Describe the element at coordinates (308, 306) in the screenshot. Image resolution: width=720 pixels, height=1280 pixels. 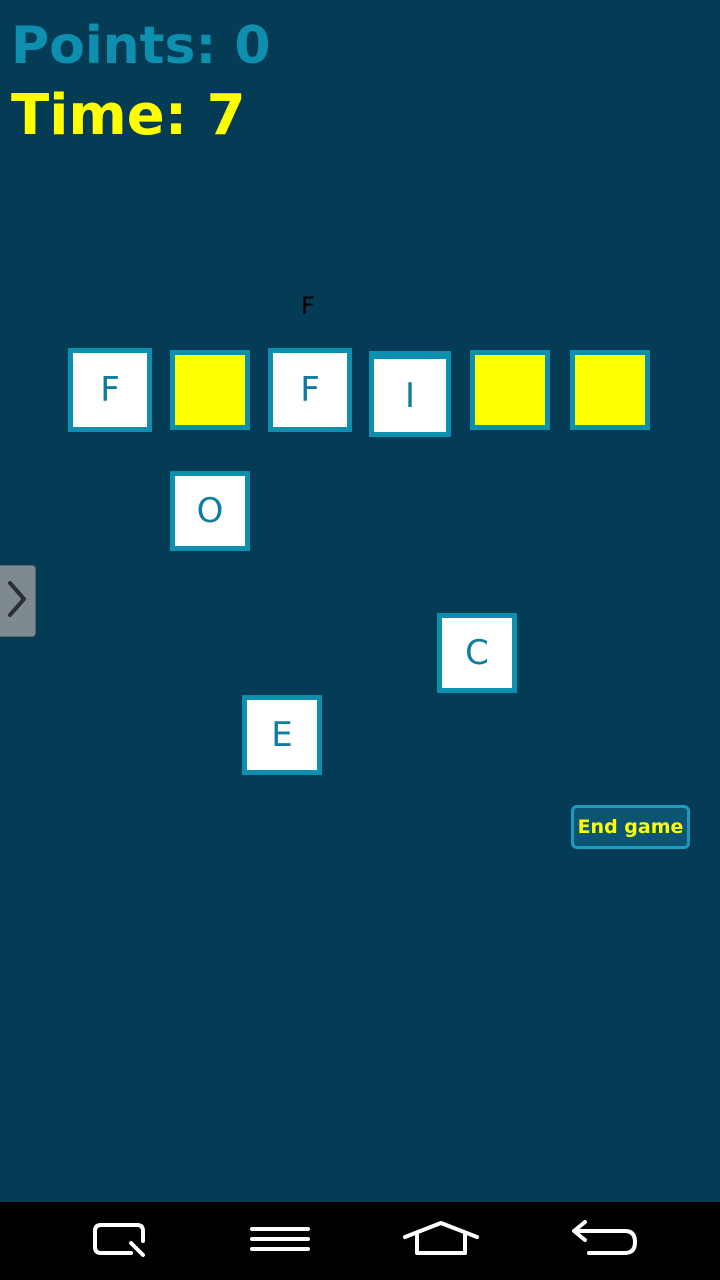
I see `hint-letter: F` at that location.